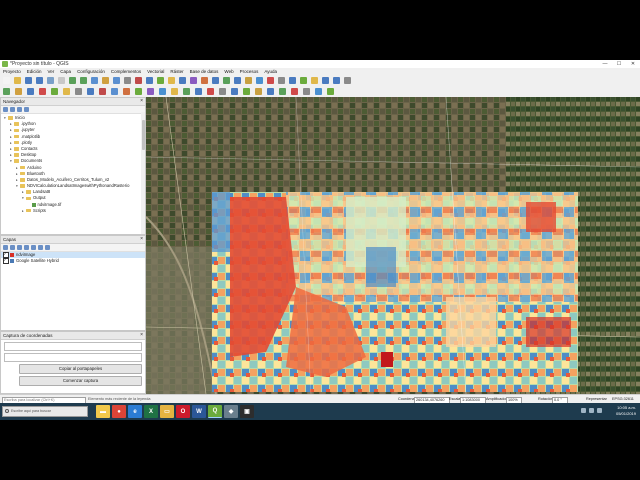 This screenshot has width=640, height=480. Describe the element at coordinates (141, 335) in the screenshot. I see `close-icon: ×` at that location.